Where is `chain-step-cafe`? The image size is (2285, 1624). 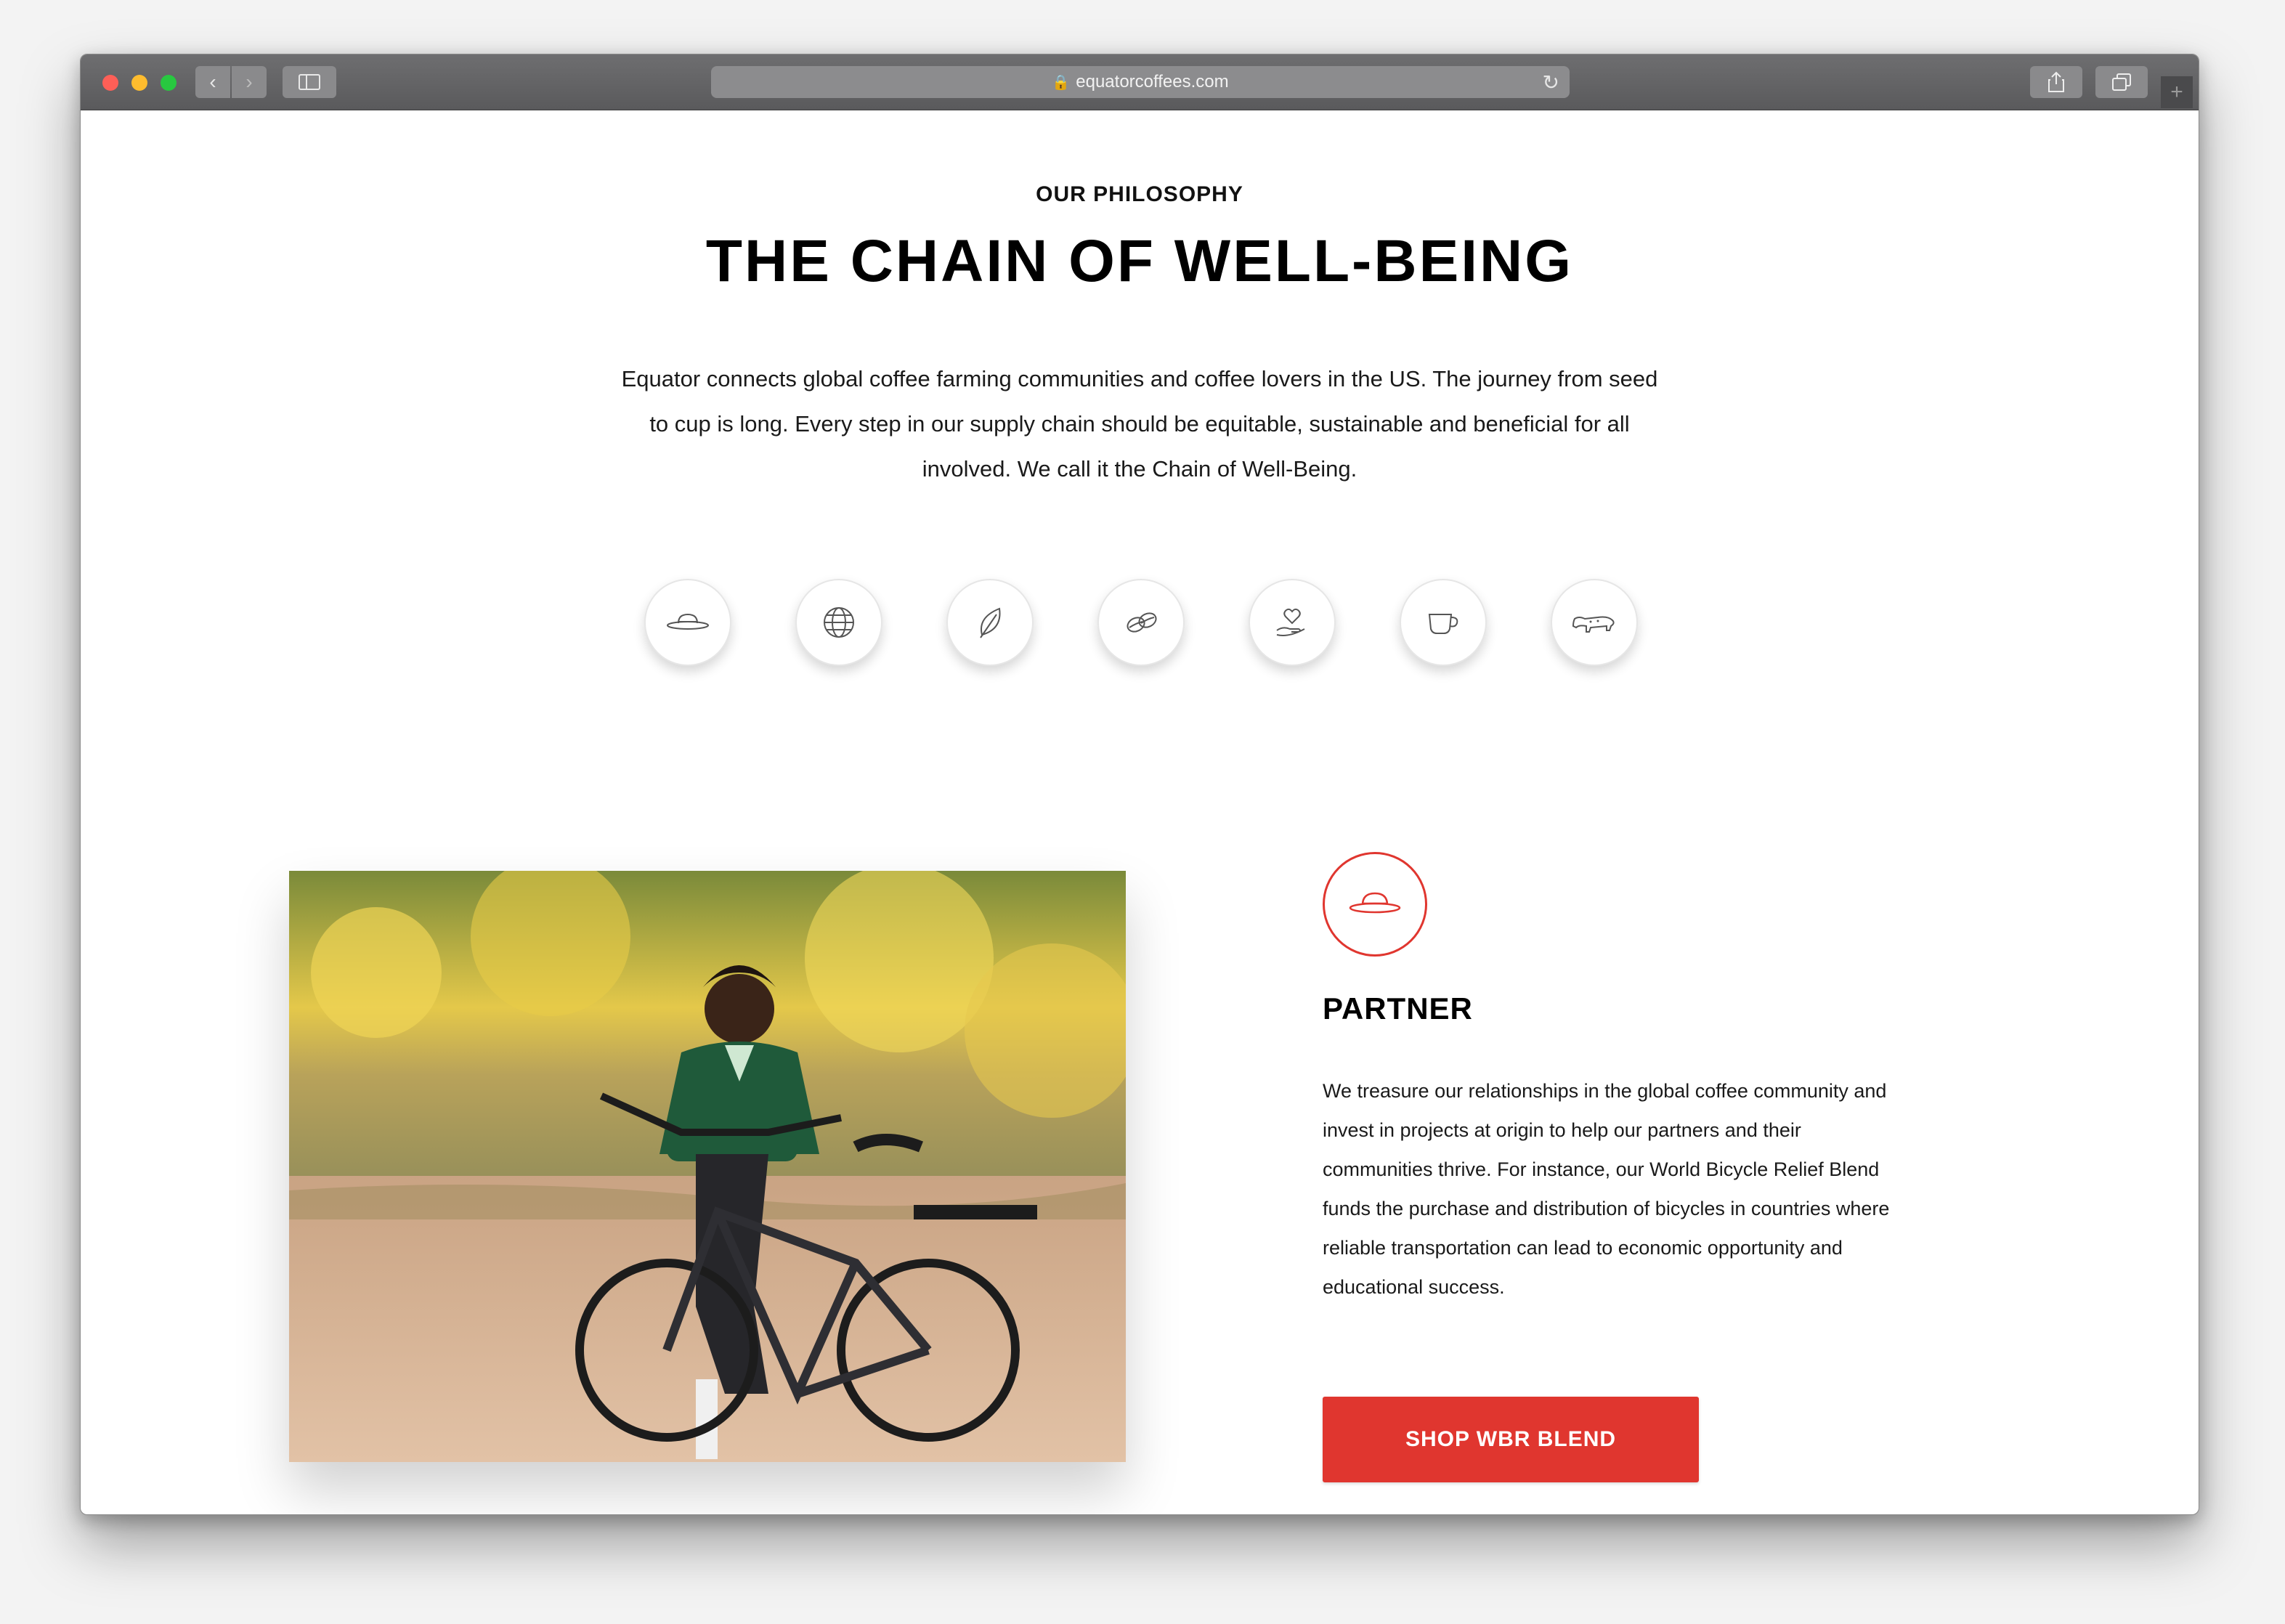 chain-step-cafe is located at coordinates (1443, 622).